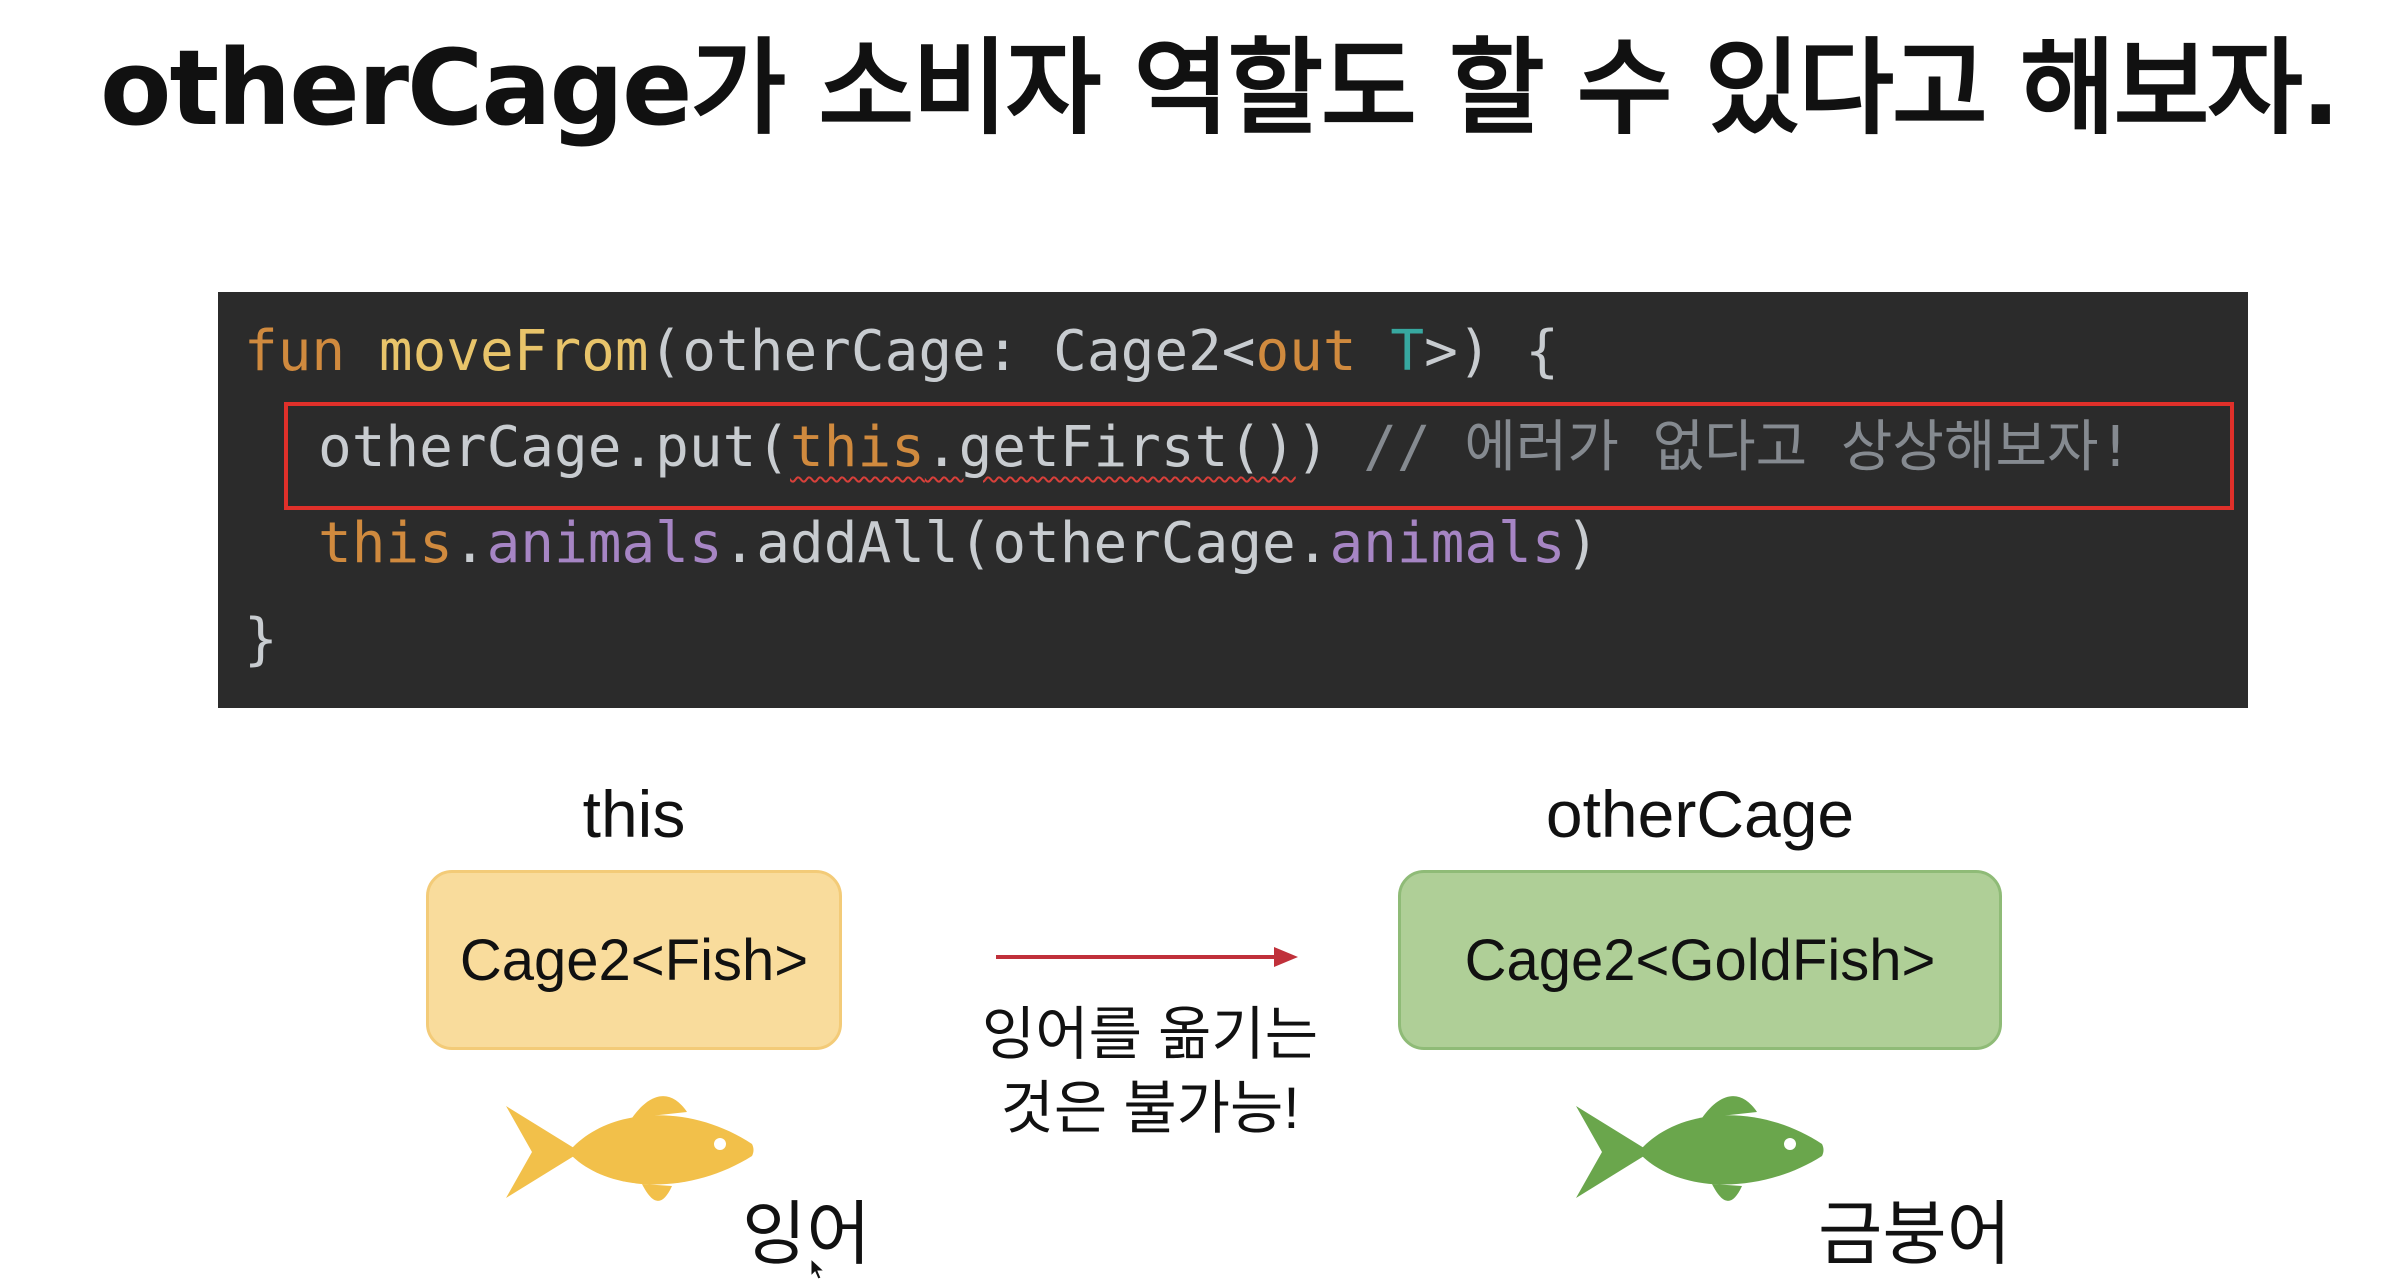 The image size is (2382, 1282). What do you see at coordinates (1150, 1108) in the screenshot?
I see `note-line-2: 것은 불가능!` at bounding box center [1150, 1108].